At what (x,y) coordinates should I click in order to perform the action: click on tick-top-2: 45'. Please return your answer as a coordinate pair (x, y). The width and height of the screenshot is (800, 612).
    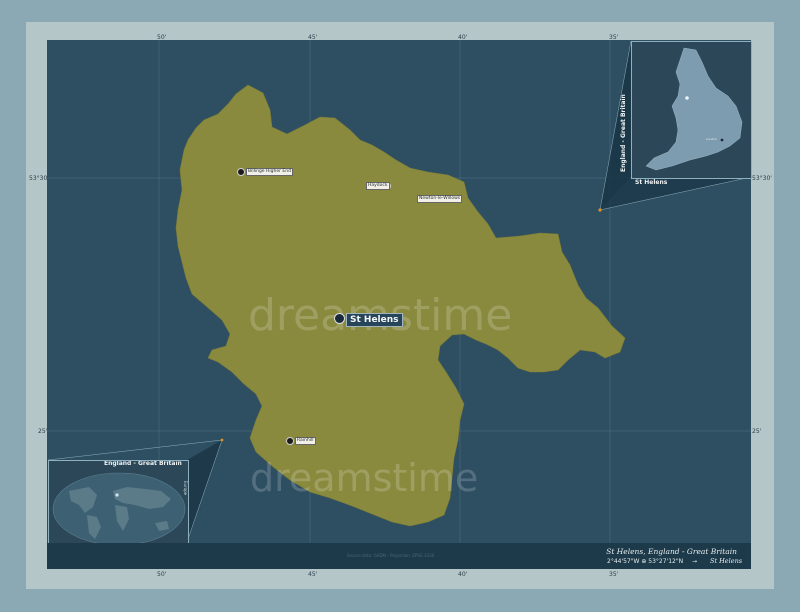
    Looking at the image, I should click on (313, 37).